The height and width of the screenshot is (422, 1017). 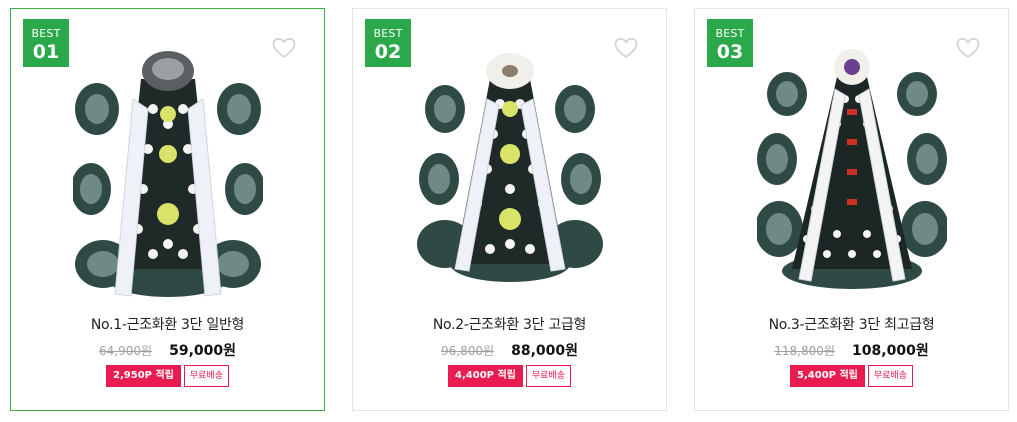 What do you see at coordinates (827, 376) in the screenshot?
I see `points-badge: 5,400P 적립` at bounding box center [827, 376].